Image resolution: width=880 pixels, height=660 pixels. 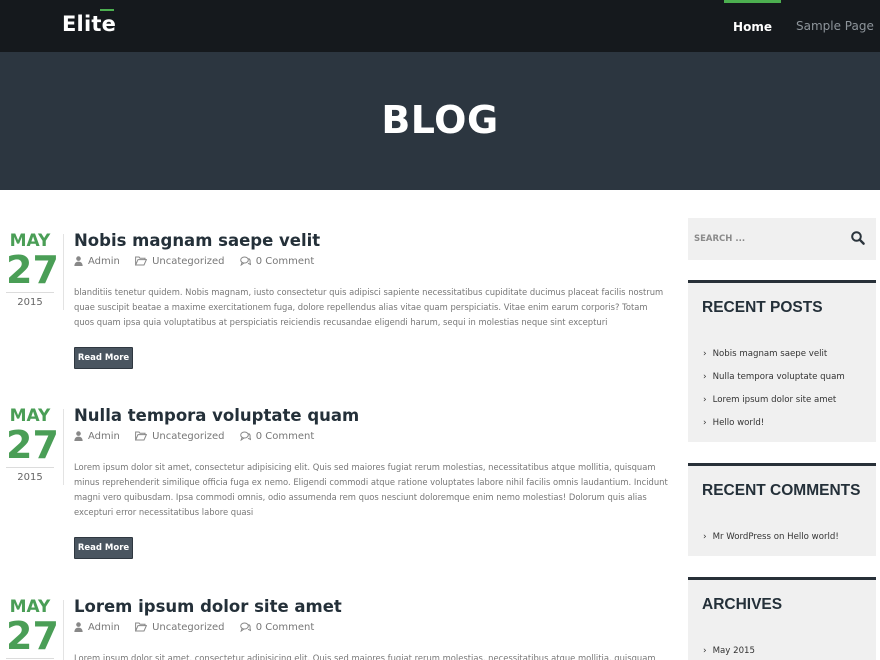 I want to click on recent-post-link: Nulla tempora voluptate quam, so click(x=779, y=377).